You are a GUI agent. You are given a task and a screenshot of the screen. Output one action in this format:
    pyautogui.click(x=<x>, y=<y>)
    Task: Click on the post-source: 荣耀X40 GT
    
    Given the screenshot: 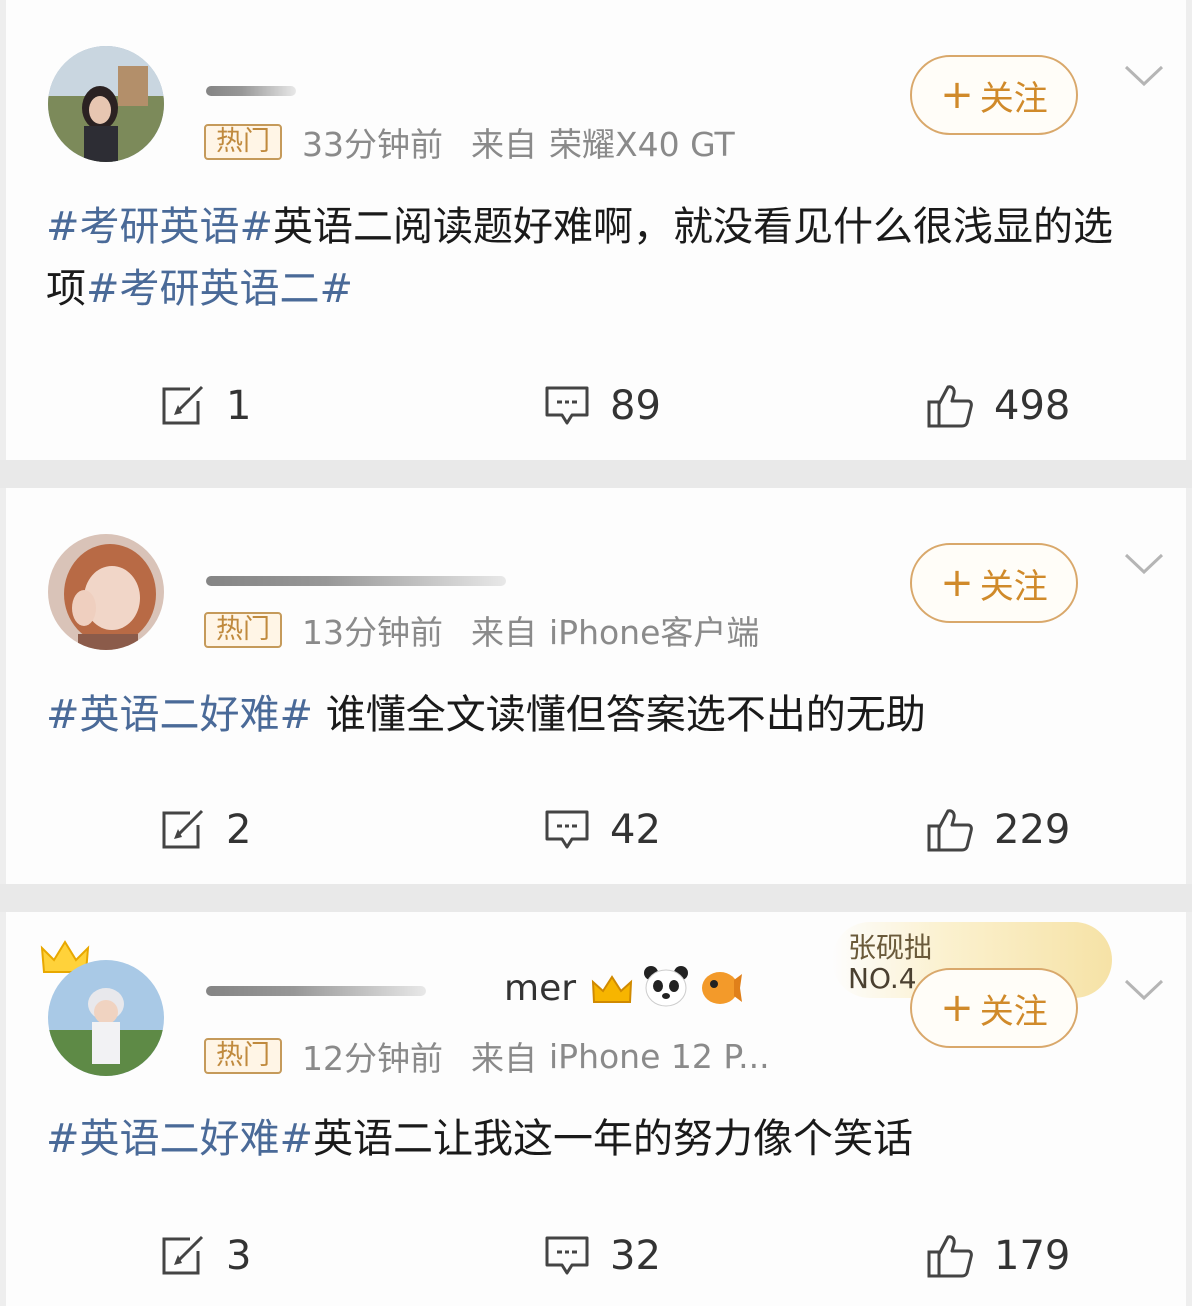 What is the action you would take?
    pyautogui.click(x=642, y=144)
    